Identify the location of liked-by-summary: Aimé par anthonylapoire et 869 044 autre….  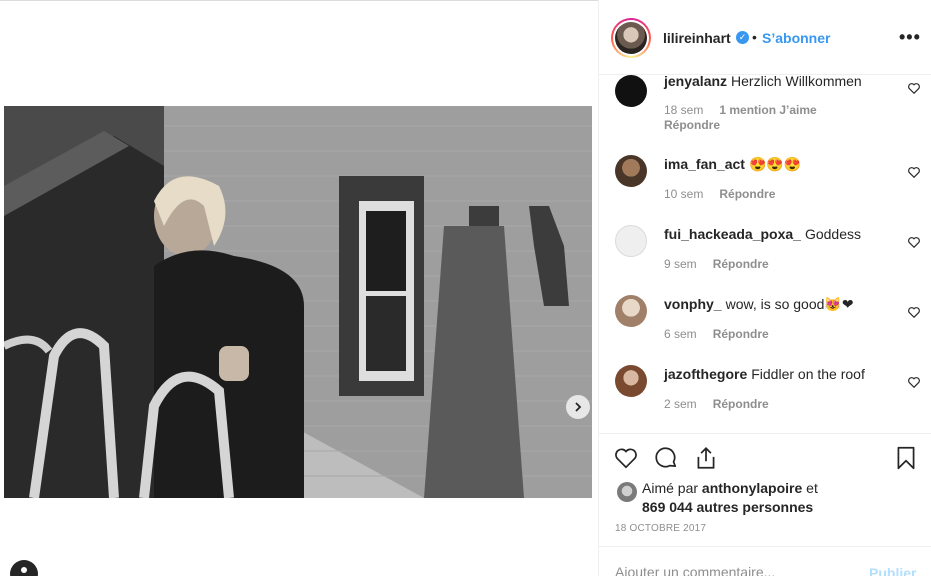
(762, 498).